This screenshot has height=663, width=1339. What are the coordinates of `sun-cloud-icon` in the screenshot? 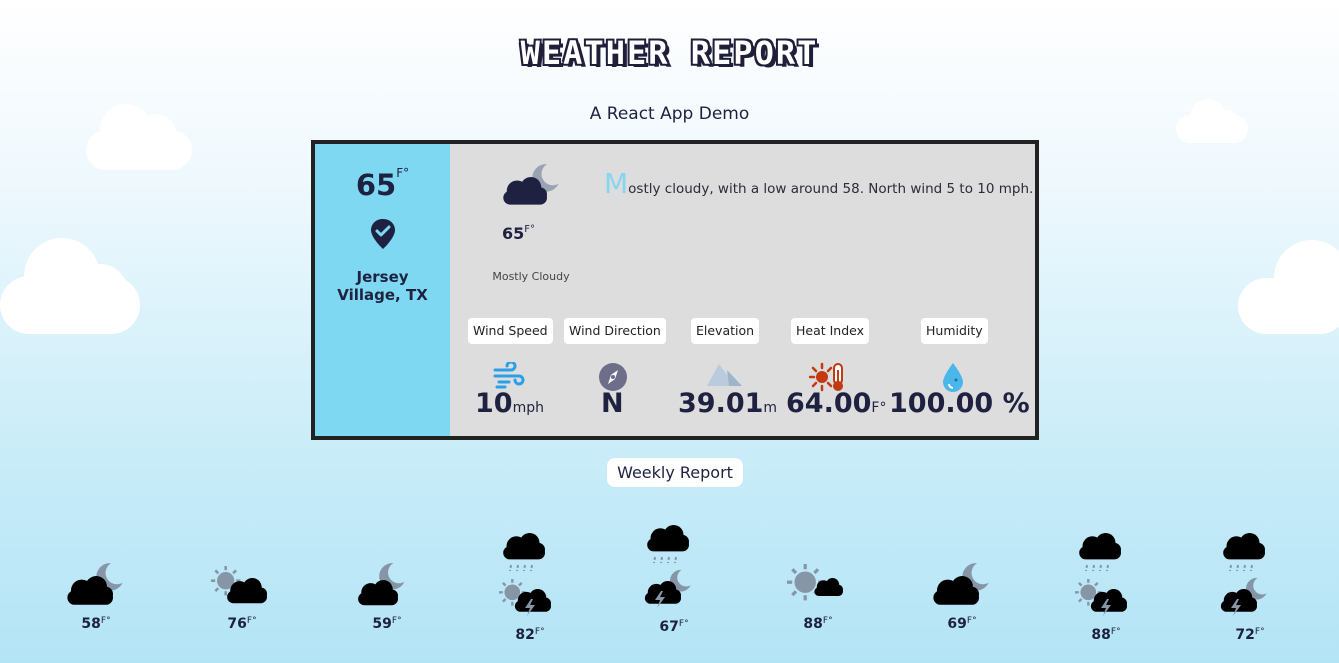 It's located at (815, 582).